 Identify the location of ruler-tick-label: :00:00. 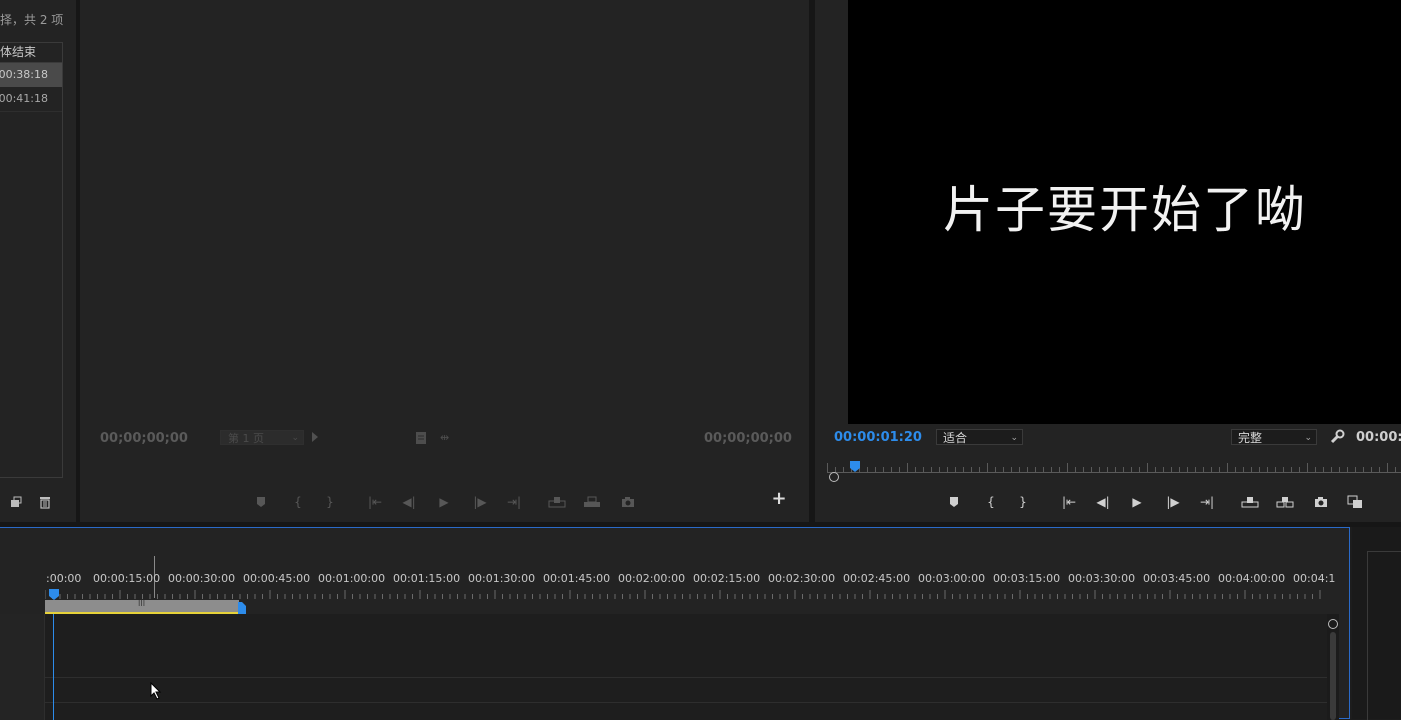
(64, 578).